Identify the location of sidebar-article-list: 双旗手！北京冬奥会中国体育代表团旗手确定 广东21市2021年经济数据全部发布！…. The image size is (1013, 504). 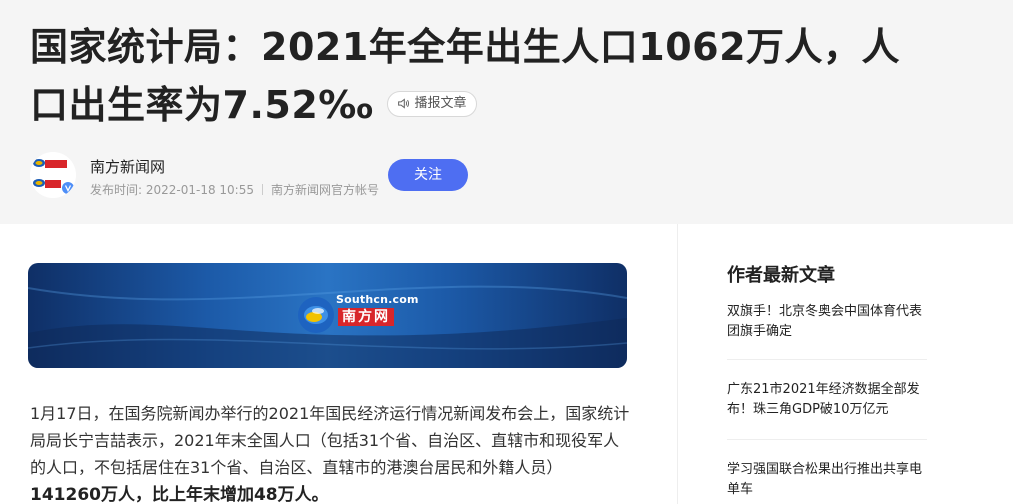
(827, 401).